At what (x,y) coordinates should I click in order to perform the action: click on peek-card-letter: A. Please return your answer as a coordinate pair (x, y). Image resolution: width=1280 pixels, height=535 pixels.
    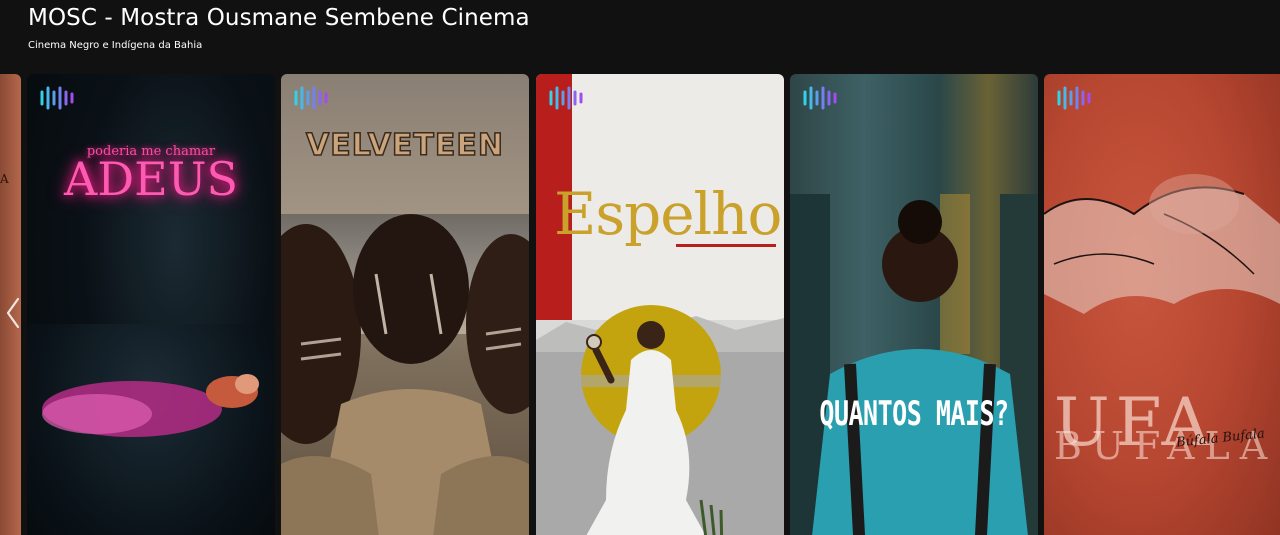
    Looking at the image, I should click on (4, 179).